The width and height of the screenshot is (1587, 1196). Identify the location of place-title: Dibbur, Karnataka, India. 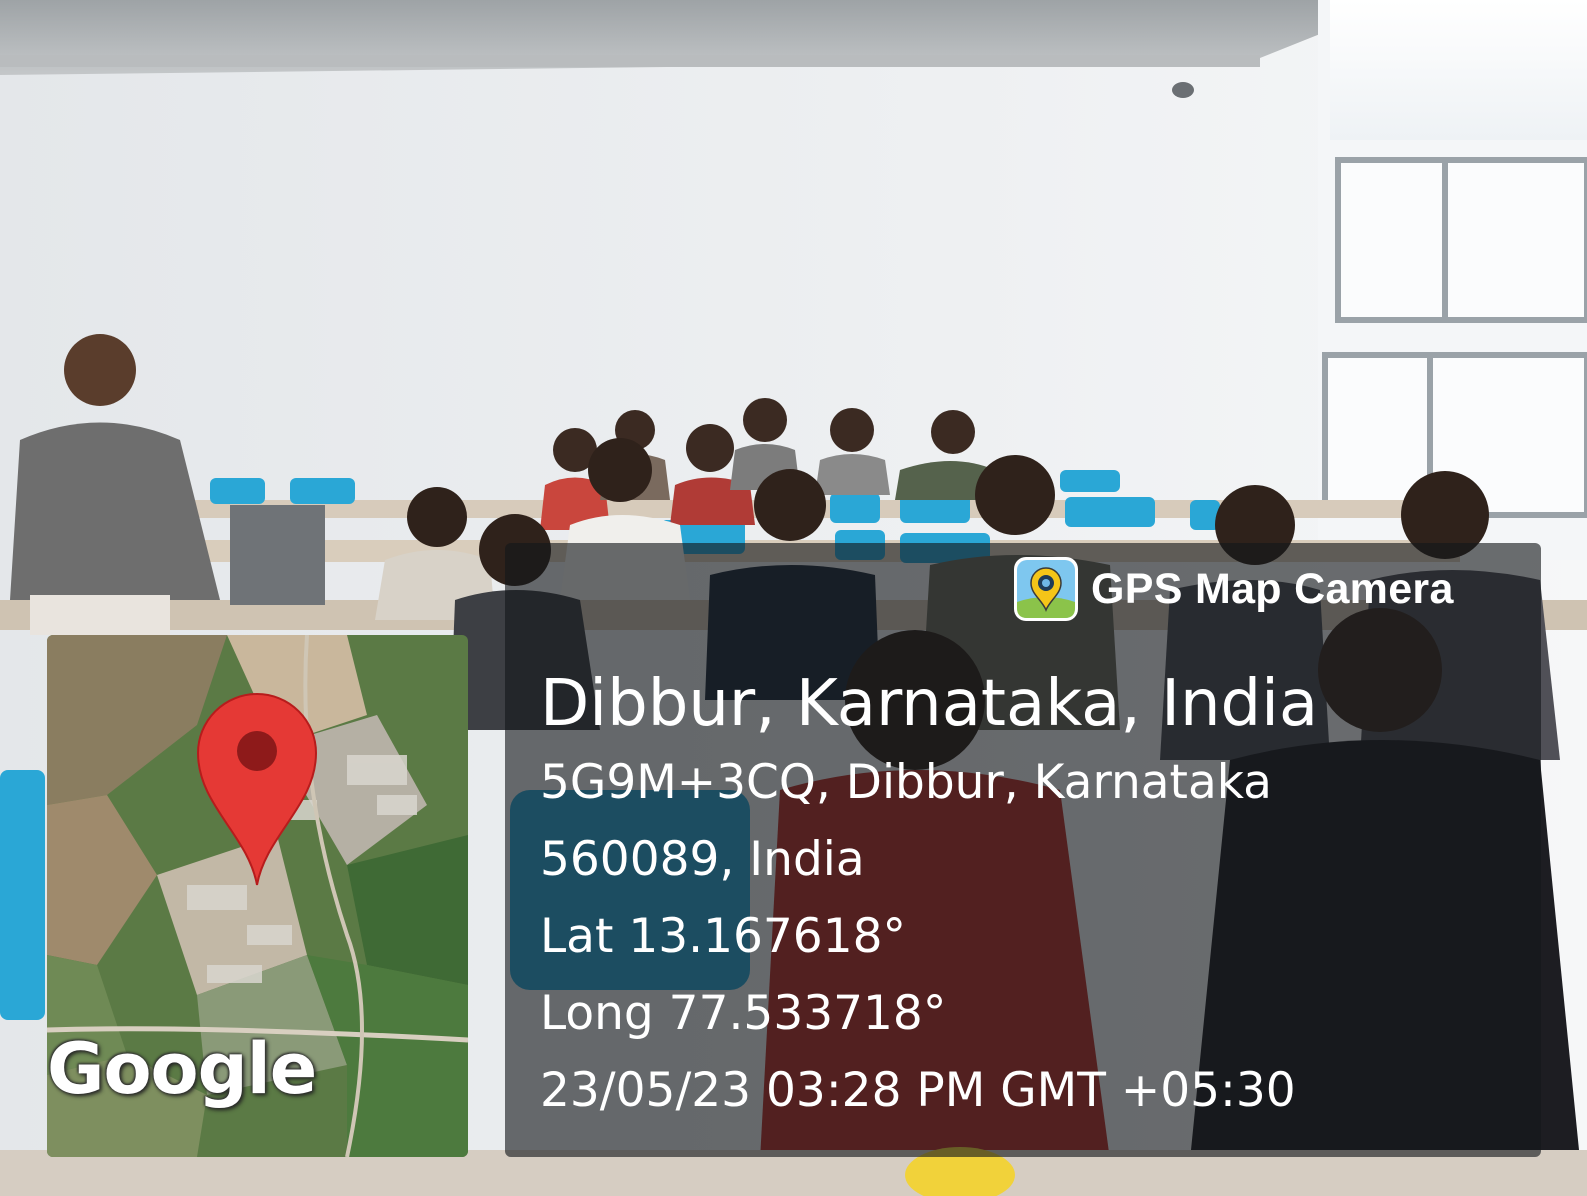
(929, 704).